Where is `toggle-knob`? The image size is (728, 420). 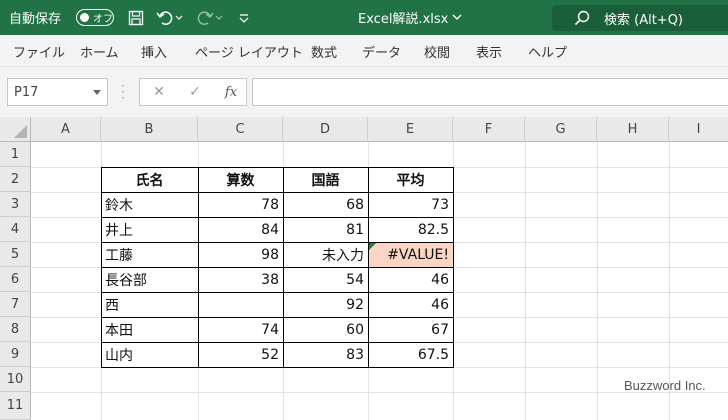
toggle-knob is located at coordinates (84, 17).